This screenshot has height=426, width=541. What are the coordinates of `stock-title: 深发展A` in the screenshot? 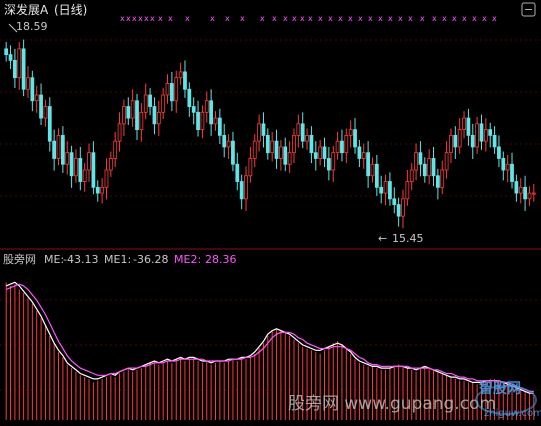 It's located at (26, 9).